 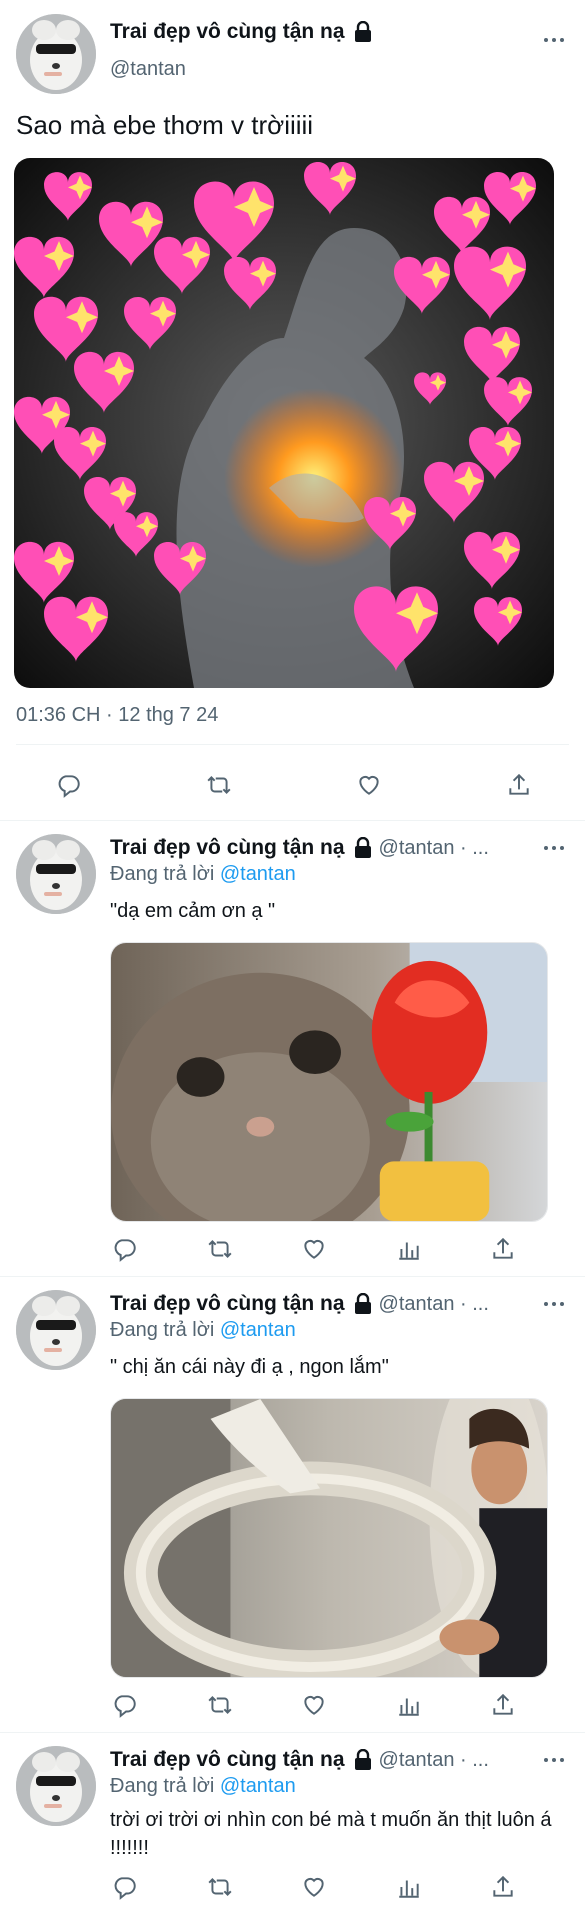 I want to click on tweet-timestamp: 01:36 CH · 12 thg 7 24, so click(x=117, y=715).